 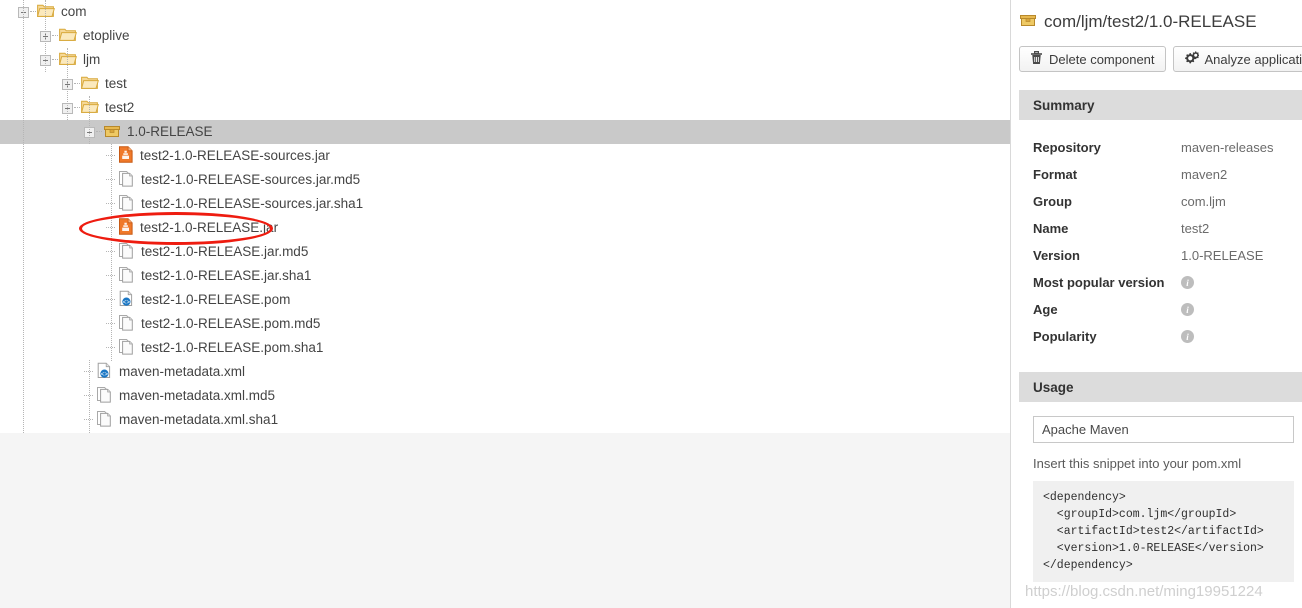 I want to click on analyze-application-button: Analyze application, so click(x=1237, y=59).